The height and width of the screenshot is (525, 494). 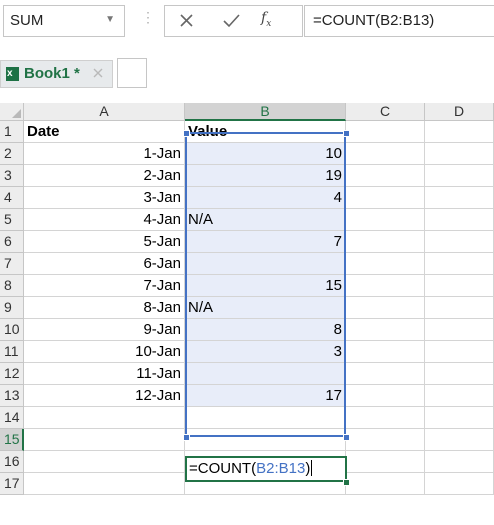 I want to click on cell-d6, so click(x=459, y=242).